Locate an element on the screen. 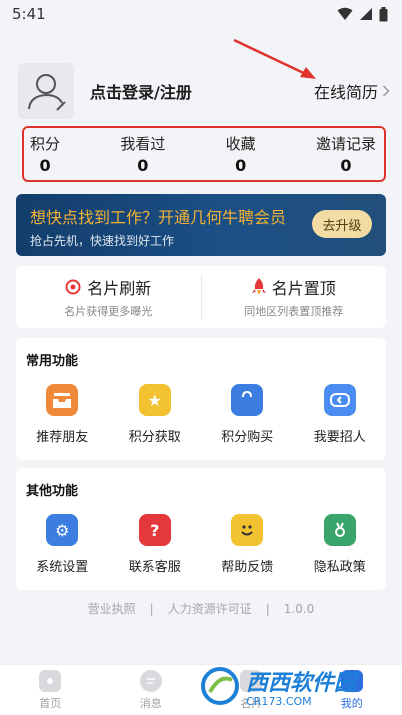  bottom-tab-bar: 首页 消息 名片 我的 is located at coordinates (201, 689).